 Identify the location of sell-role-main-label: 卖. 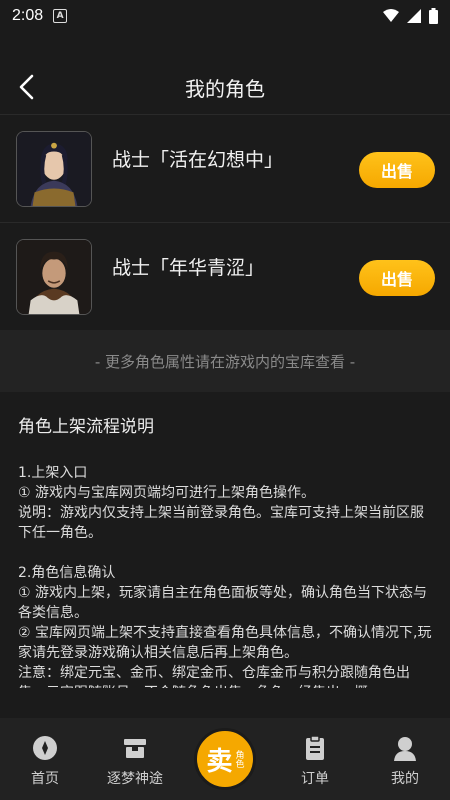
(219, 761).